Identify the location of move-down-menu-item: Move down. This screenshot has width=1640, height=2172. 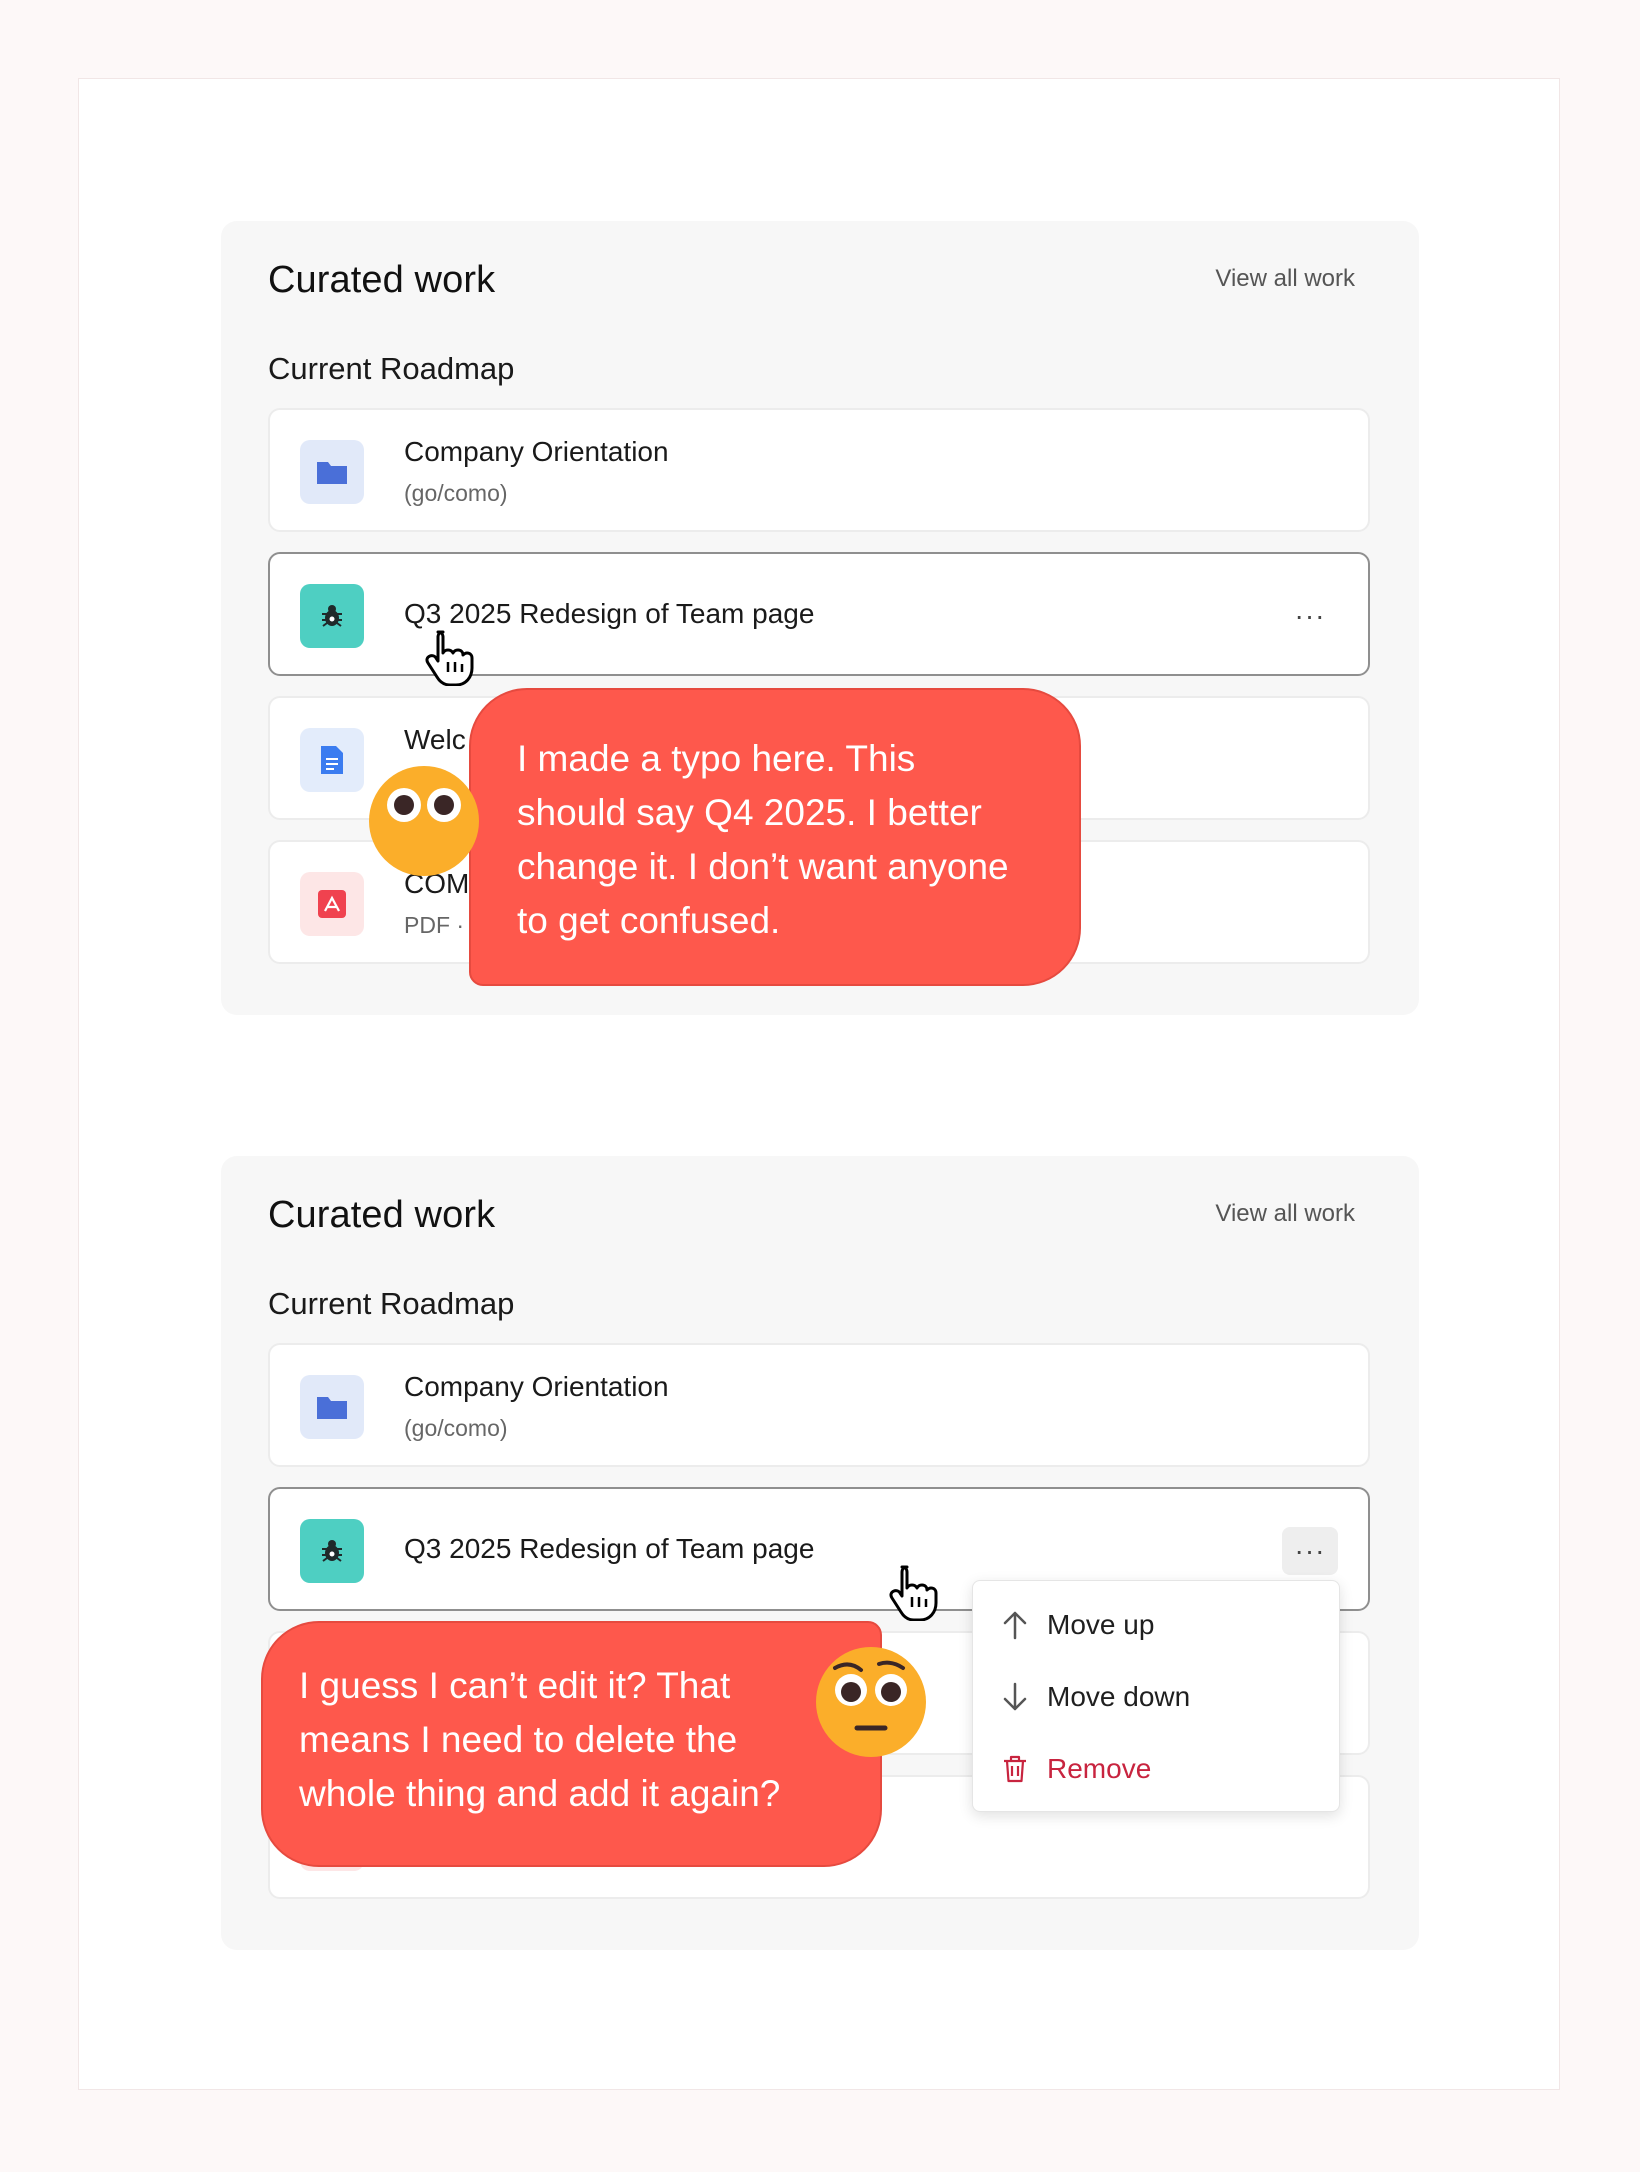
(1156, 1697).